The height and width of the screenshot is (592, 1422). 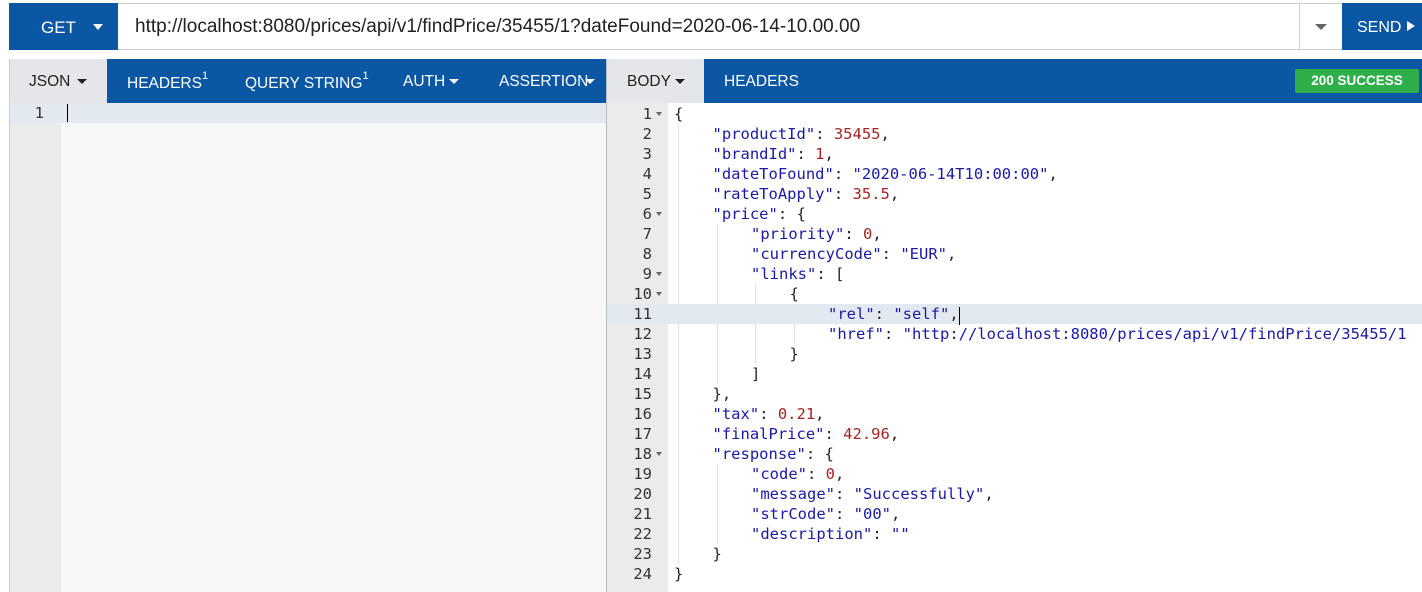 What do you see at coordinates (1014, 454) in the screenshot?
I see `code-line: 18 "response": {` at bounding box center [1014, 454].